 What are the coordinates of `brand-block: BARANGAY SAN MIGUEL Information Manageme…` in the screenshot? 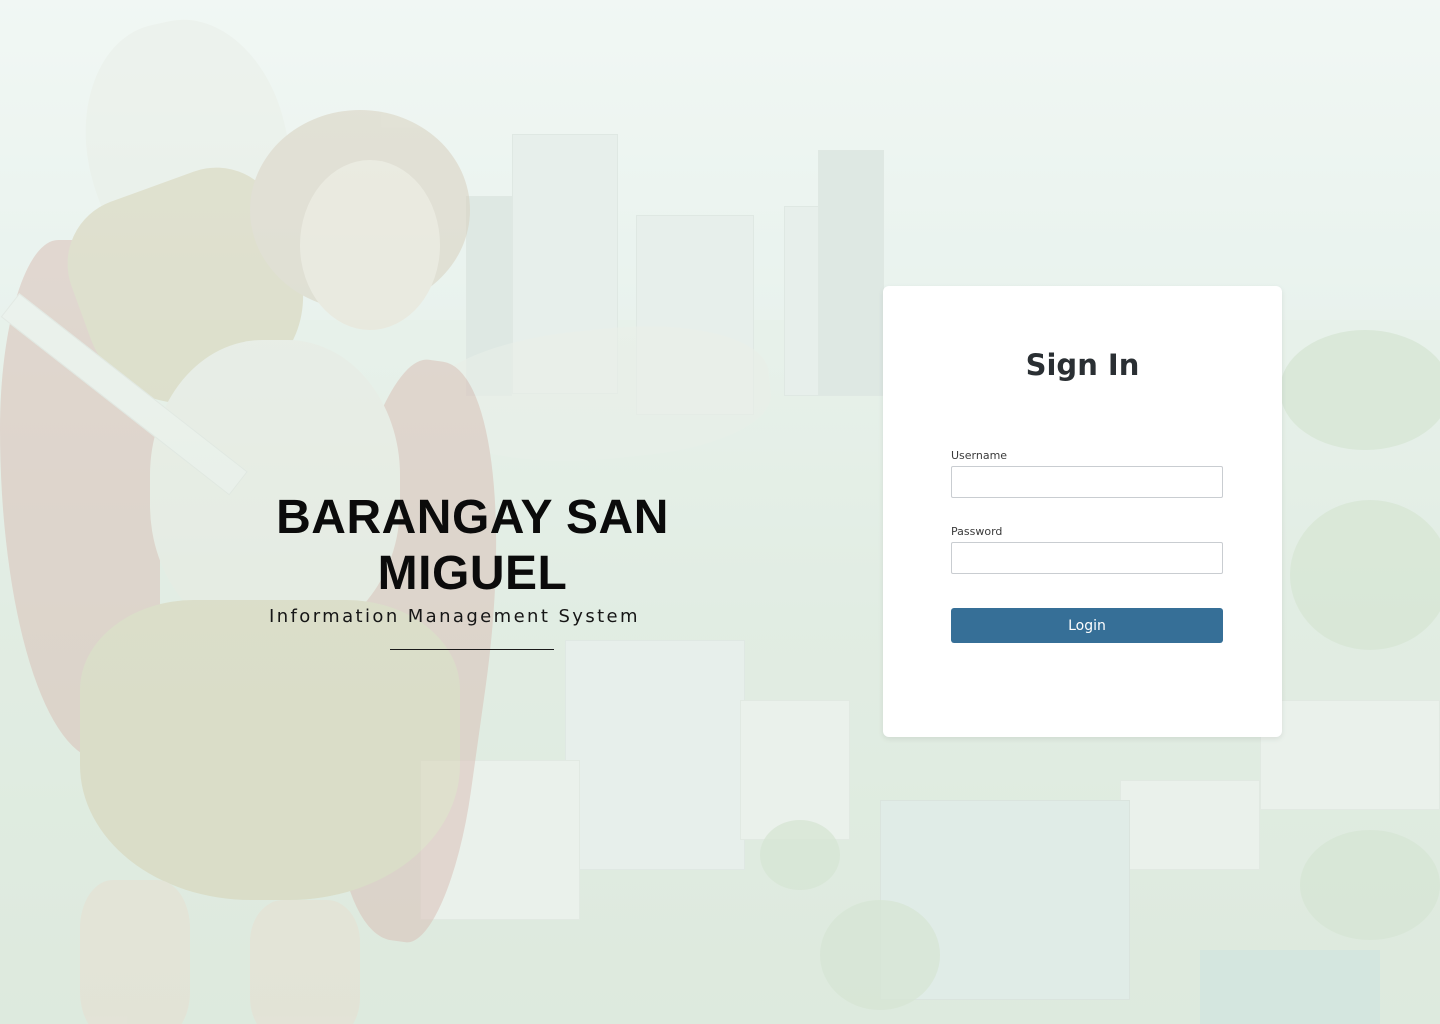 It's located at (472, 570).